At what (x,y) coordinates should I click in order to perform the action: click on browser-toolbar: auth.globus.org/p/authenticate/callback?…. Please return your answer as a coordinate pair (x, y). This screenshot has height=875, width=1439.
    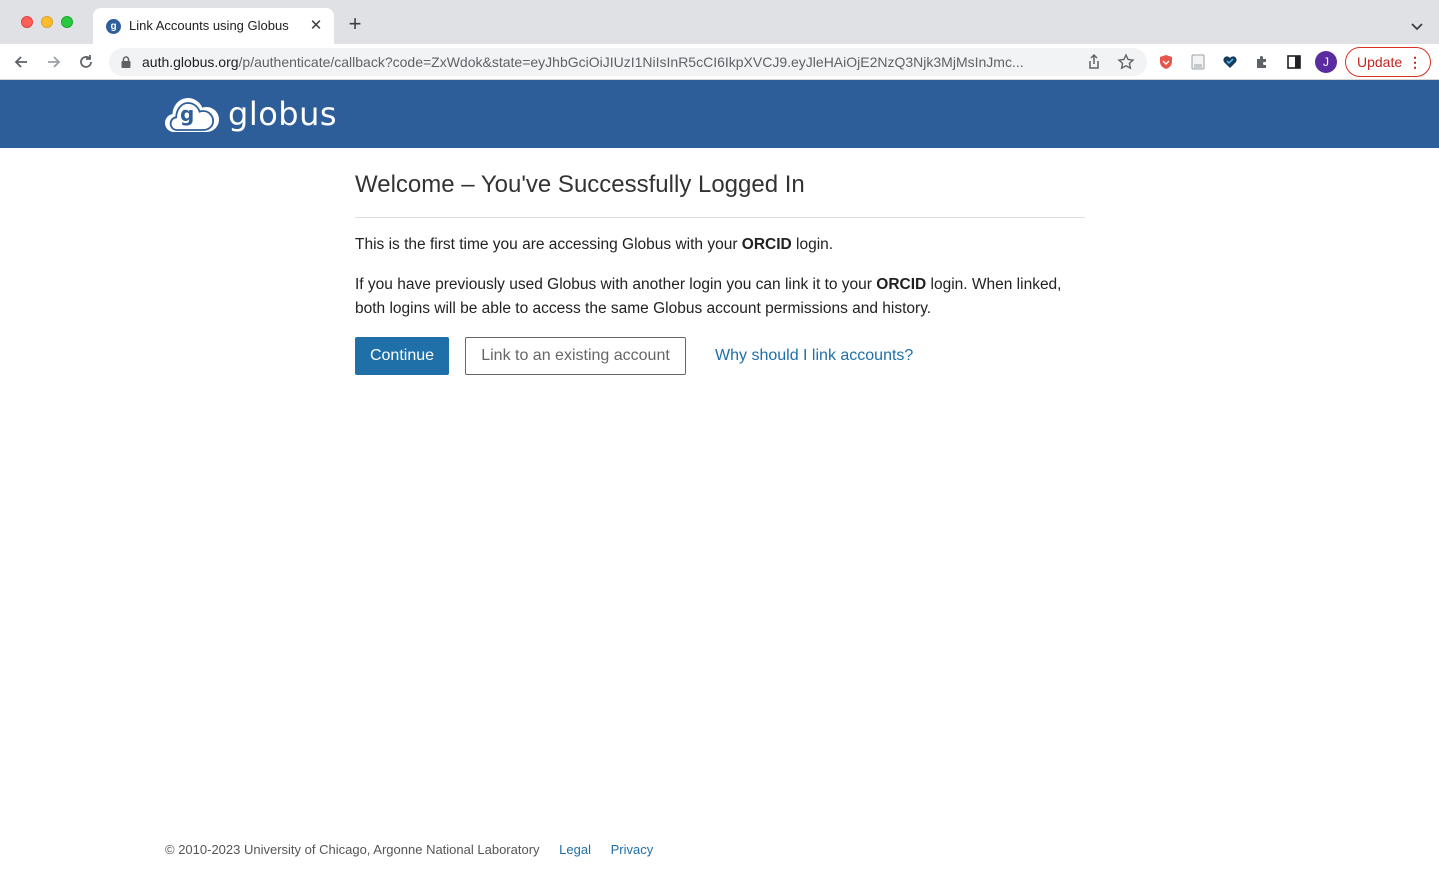
    Looking at the image, I should click on (719, 62).